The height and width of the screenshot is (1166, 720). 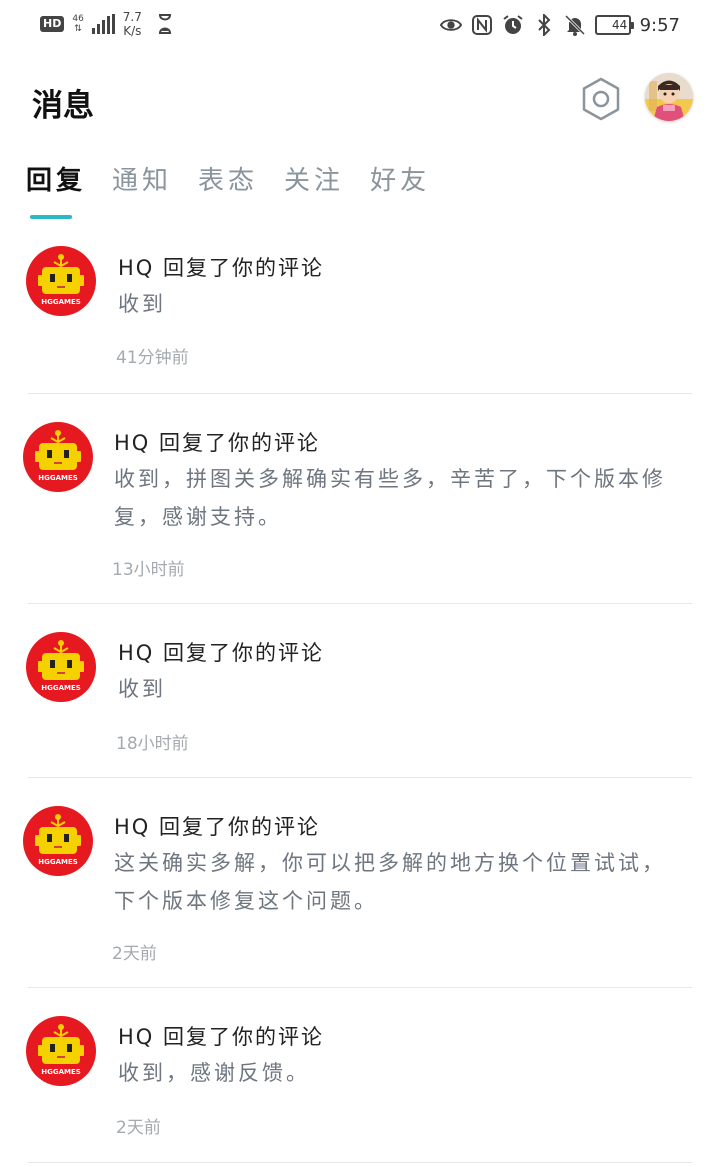 I want to click on tab-reply: 回复, so click(x=56, y=190).